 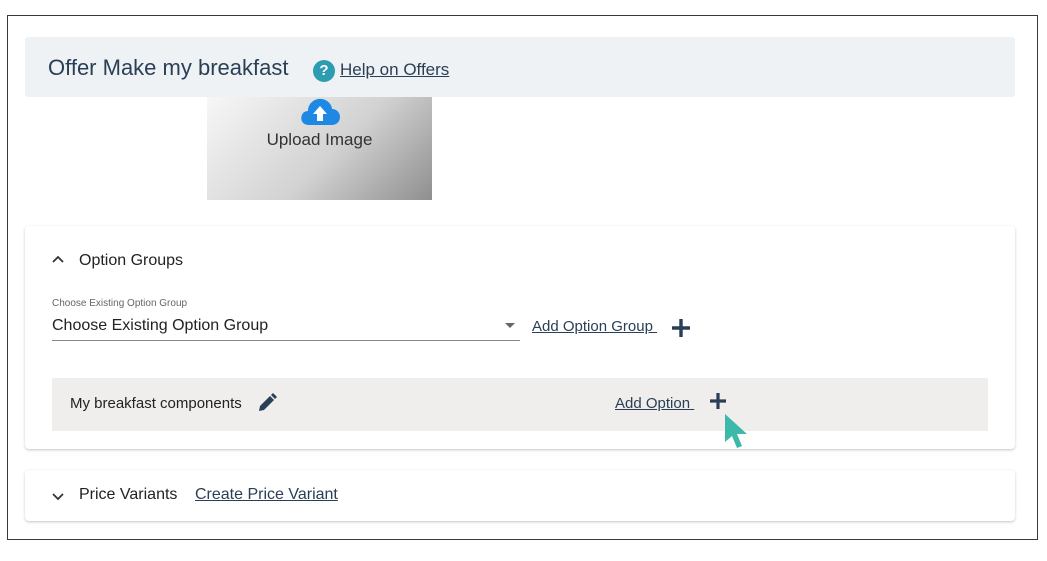 I want to click on option-groups-title: Option Groups, so click(x=131, y=260).